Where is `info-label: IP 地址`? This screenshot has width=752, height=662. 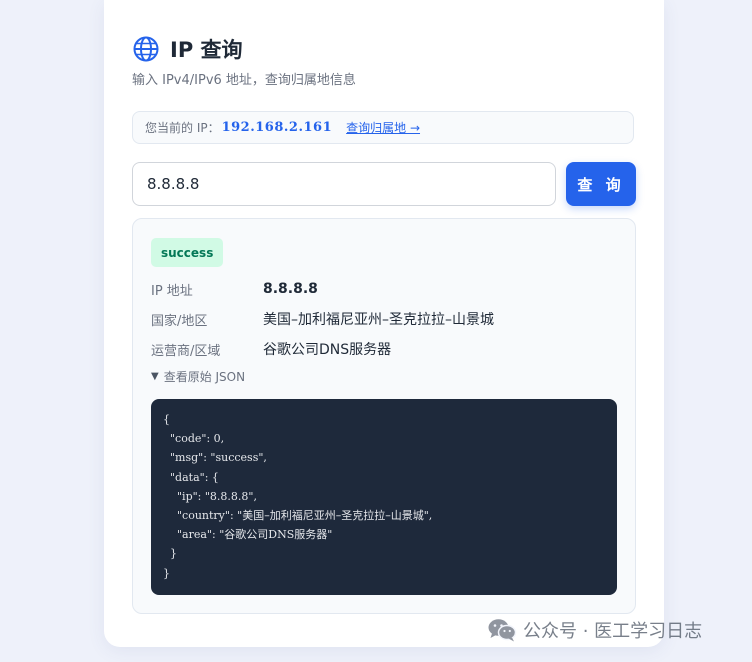 info-label: IP 地址 is located at coordinates (172, 291).